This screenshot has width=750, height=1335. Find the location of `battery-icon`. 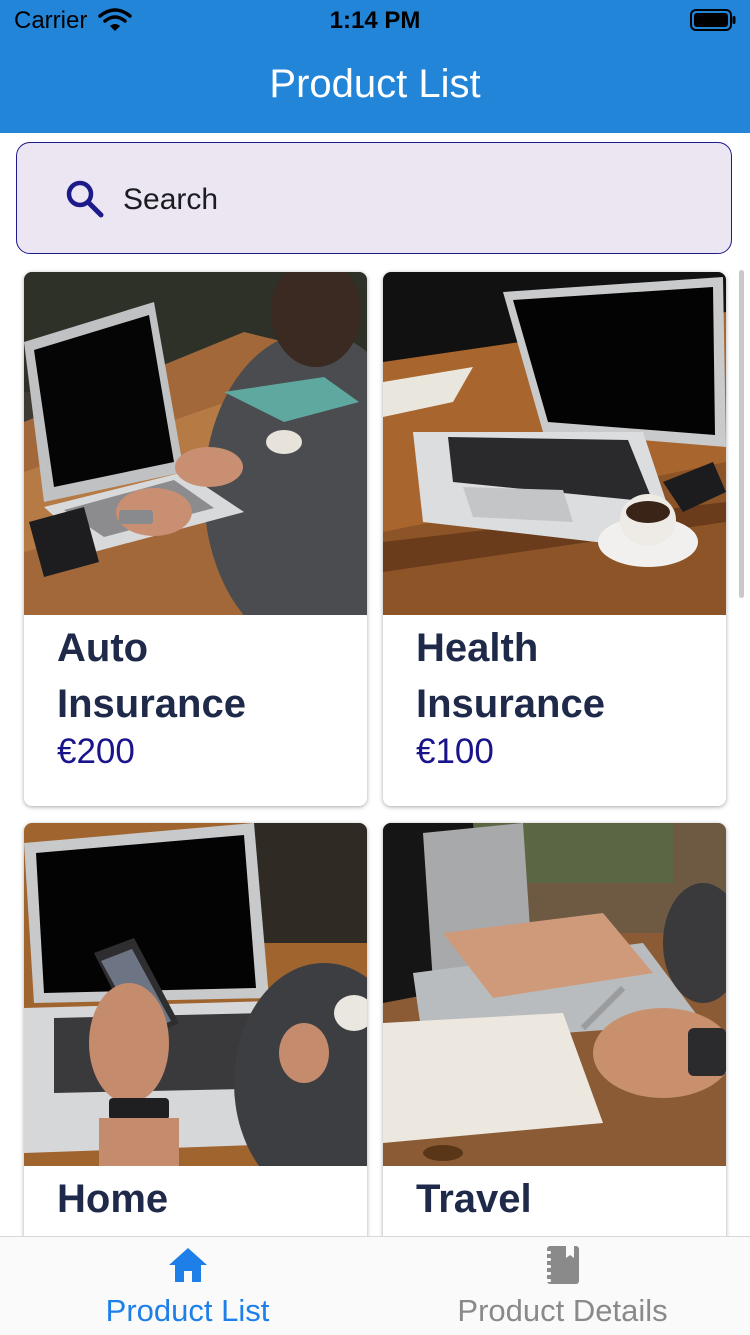

battery-icon is located at coordinates (713, 20).